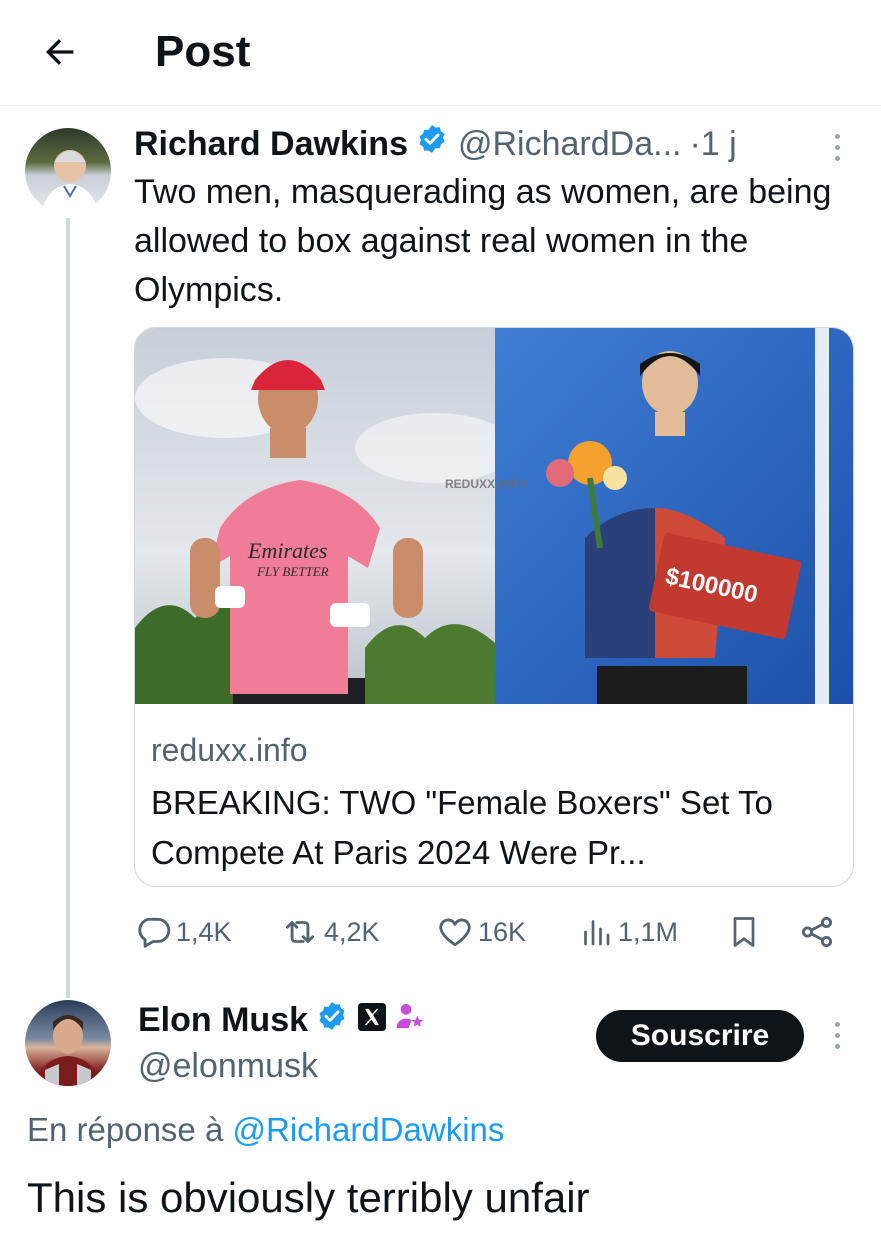 The image size is (881, 1240). Describe the element at coordinates (229, 750) in the screenshot. I see `card-domain: reduxx.info` at that location.